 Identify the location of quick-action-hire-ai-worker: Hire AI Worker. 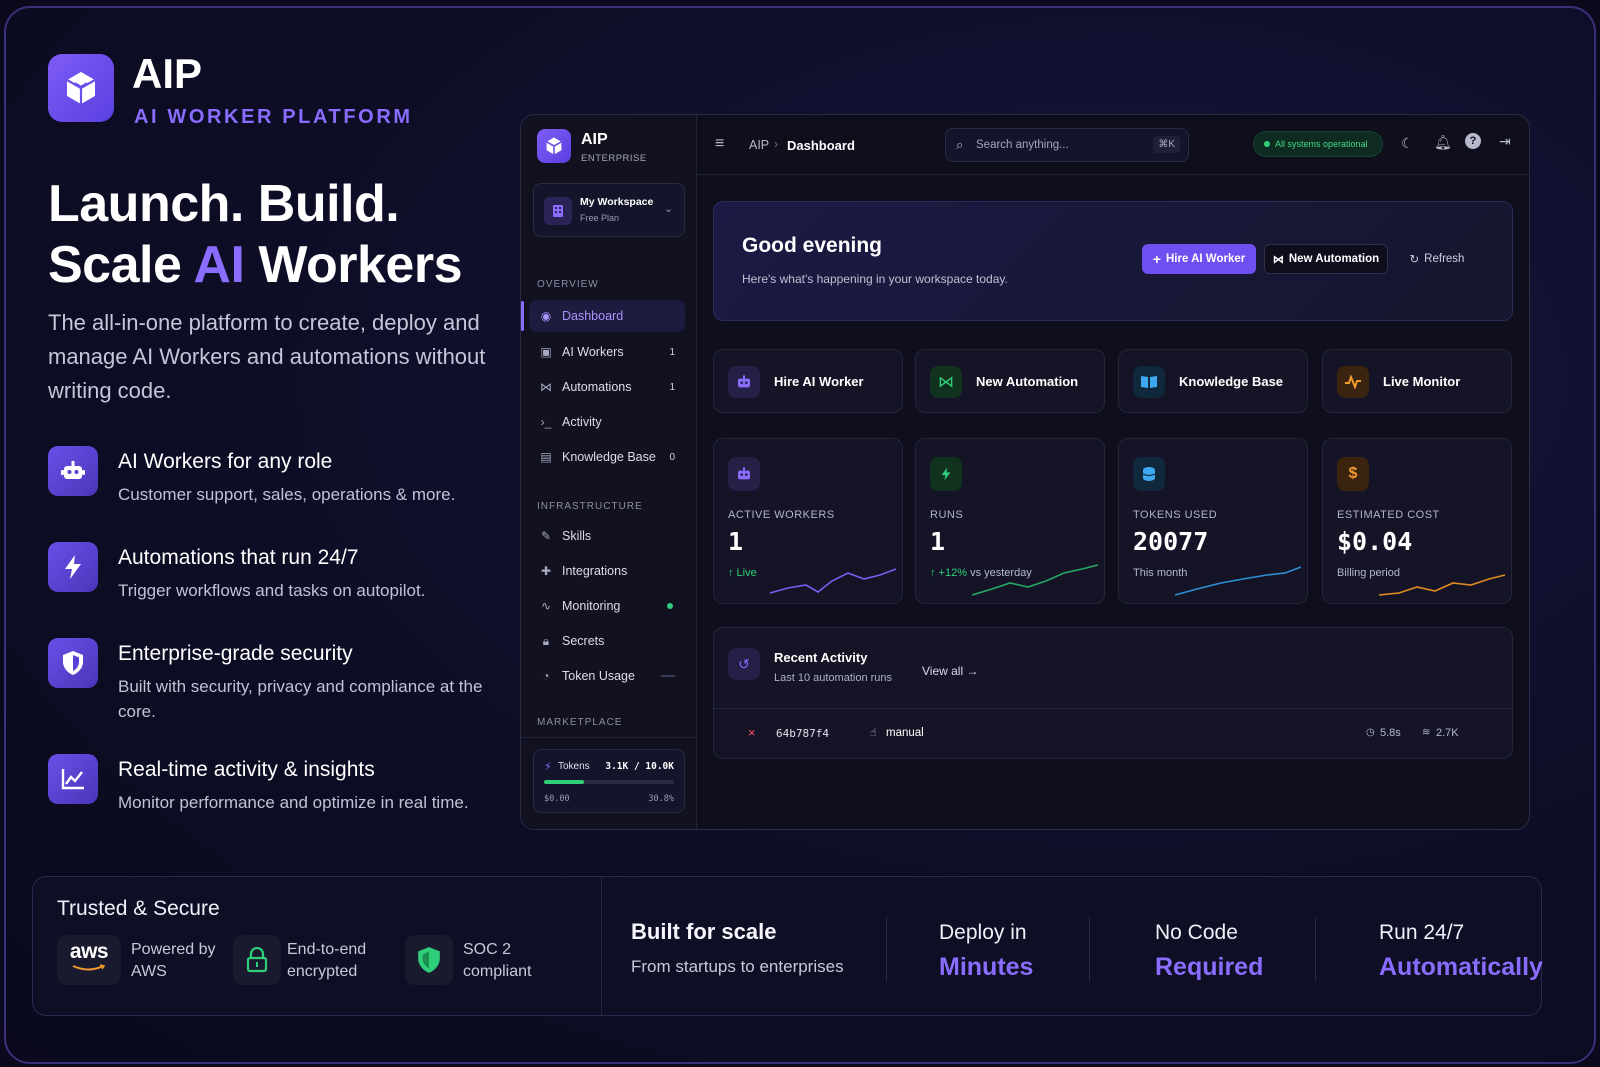
(808, 381).